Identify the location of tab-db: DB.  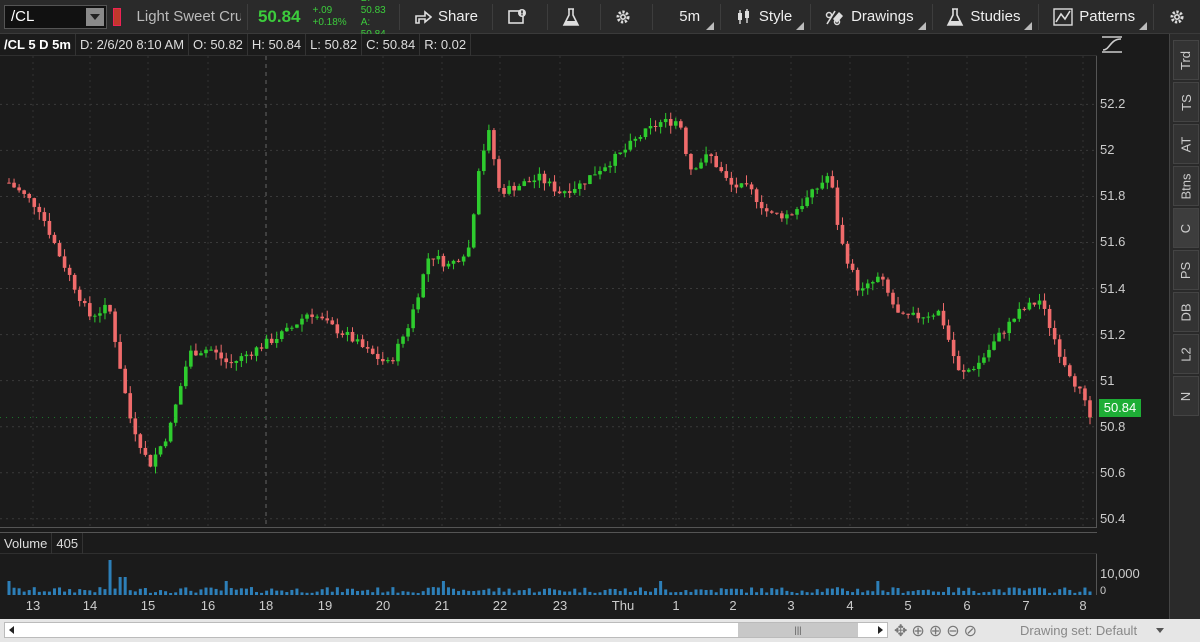
(1186, 312).